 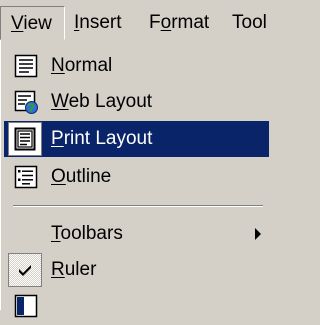 What do you see at coordinates (190, 22) in the screenshot?
I see `menu-format-label: rmat` at bounding box center [190, 22].